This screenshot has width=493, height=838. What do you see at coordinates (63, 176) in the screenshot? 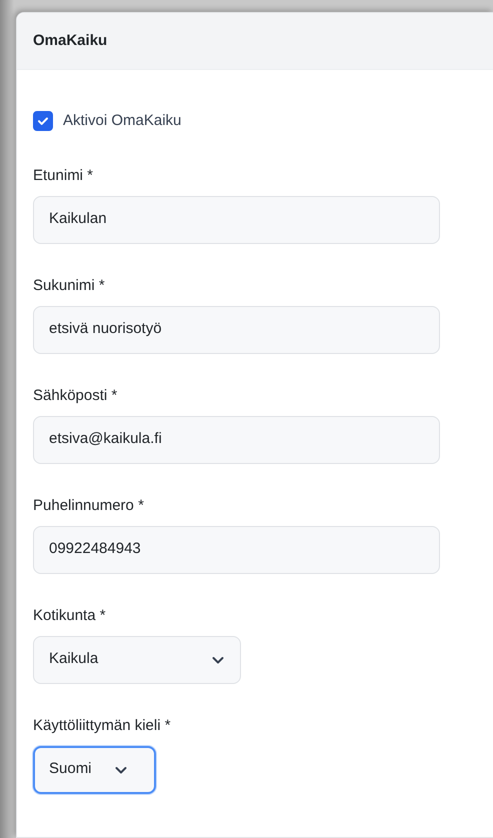
I see `field-label: Etunimi *` at bounding box center [63, 176].